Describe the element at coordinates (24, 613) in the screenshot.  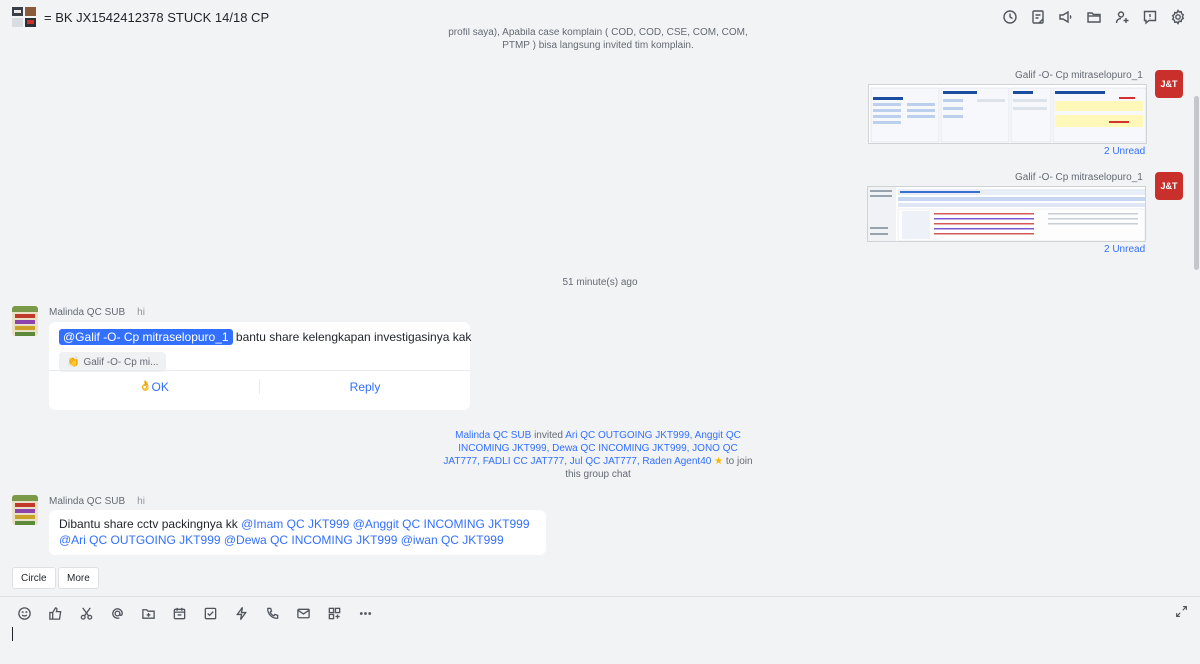
I see `emoji-icon` at that location.